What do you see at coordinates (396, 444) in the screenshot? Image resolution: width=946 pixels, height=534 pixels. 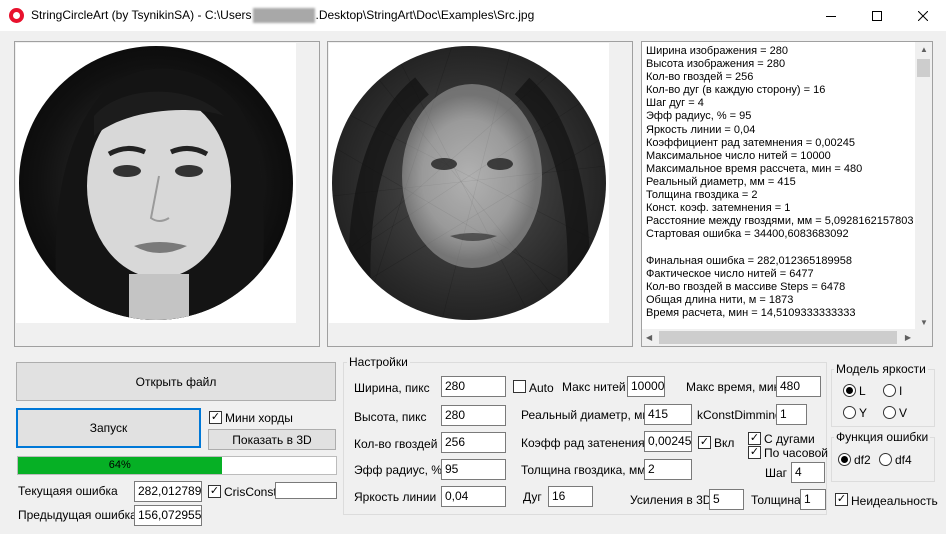 I see `nails-label: Кол-во гвоздей` at bounding box center [396, 444].